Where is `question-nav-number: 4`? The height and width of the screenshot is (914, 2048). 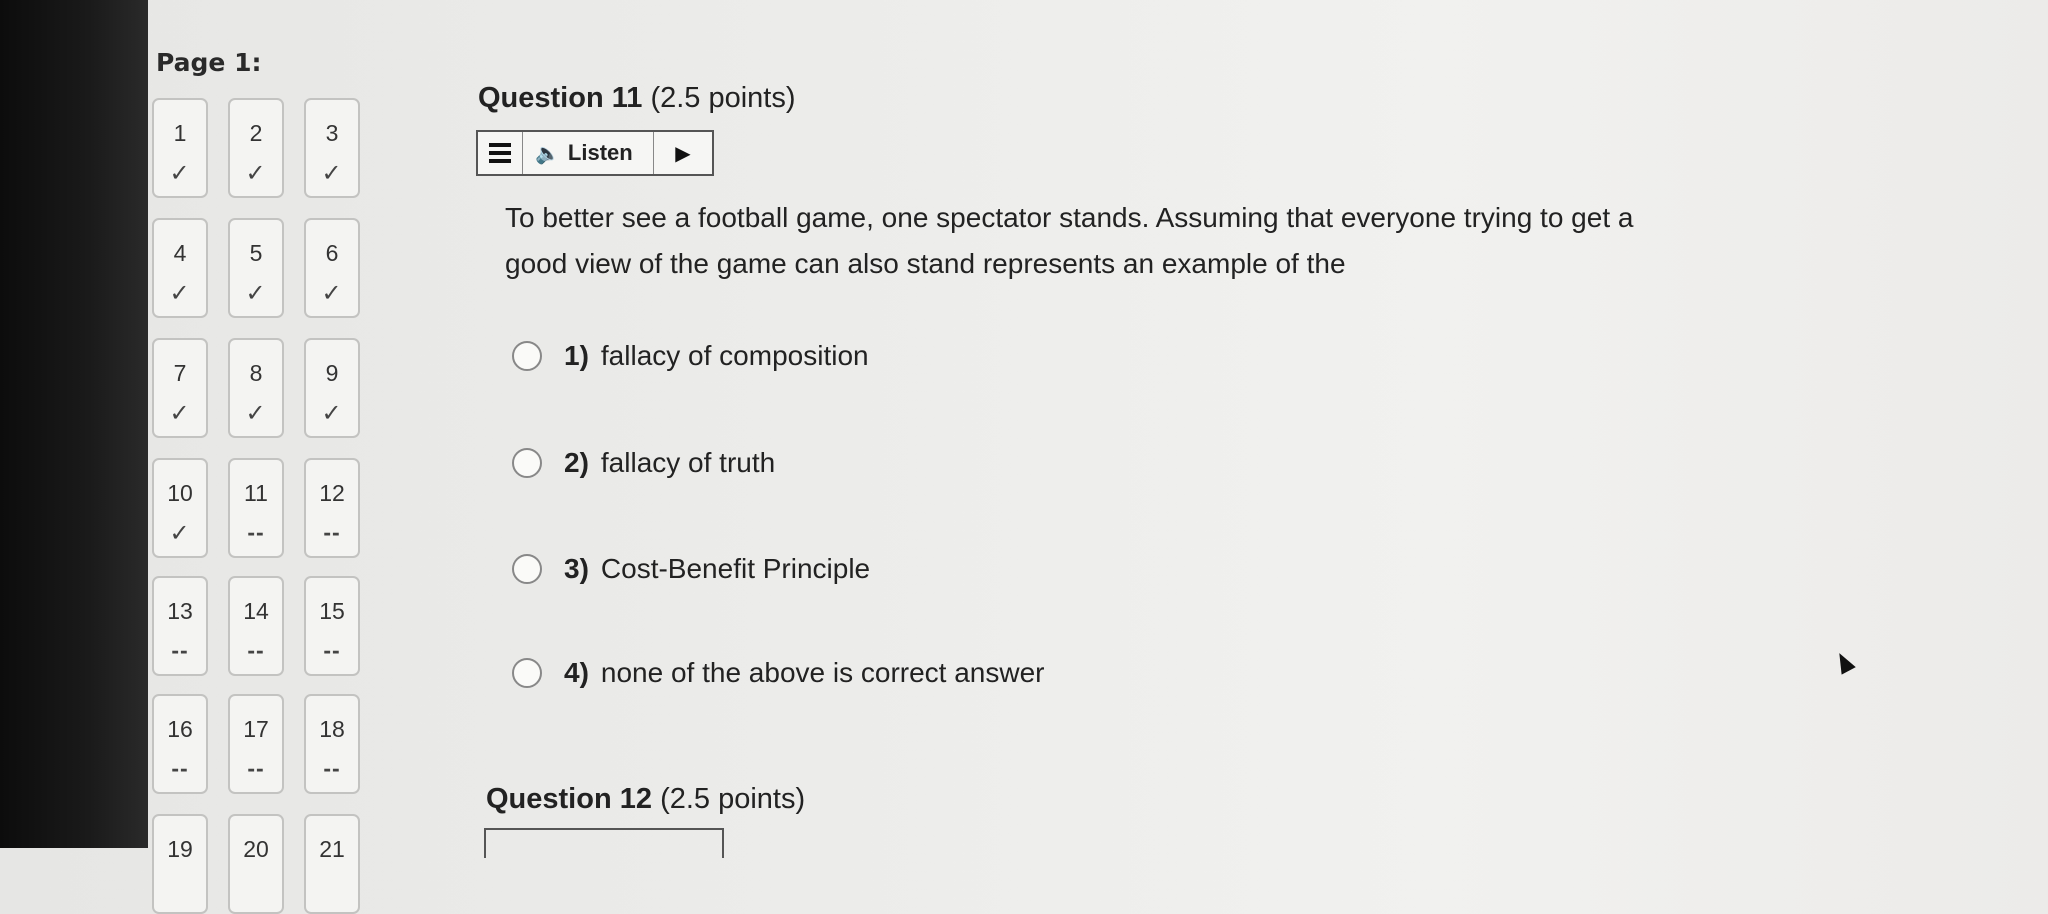
question-nav-number: 4 is located at coordinates (180, 253).